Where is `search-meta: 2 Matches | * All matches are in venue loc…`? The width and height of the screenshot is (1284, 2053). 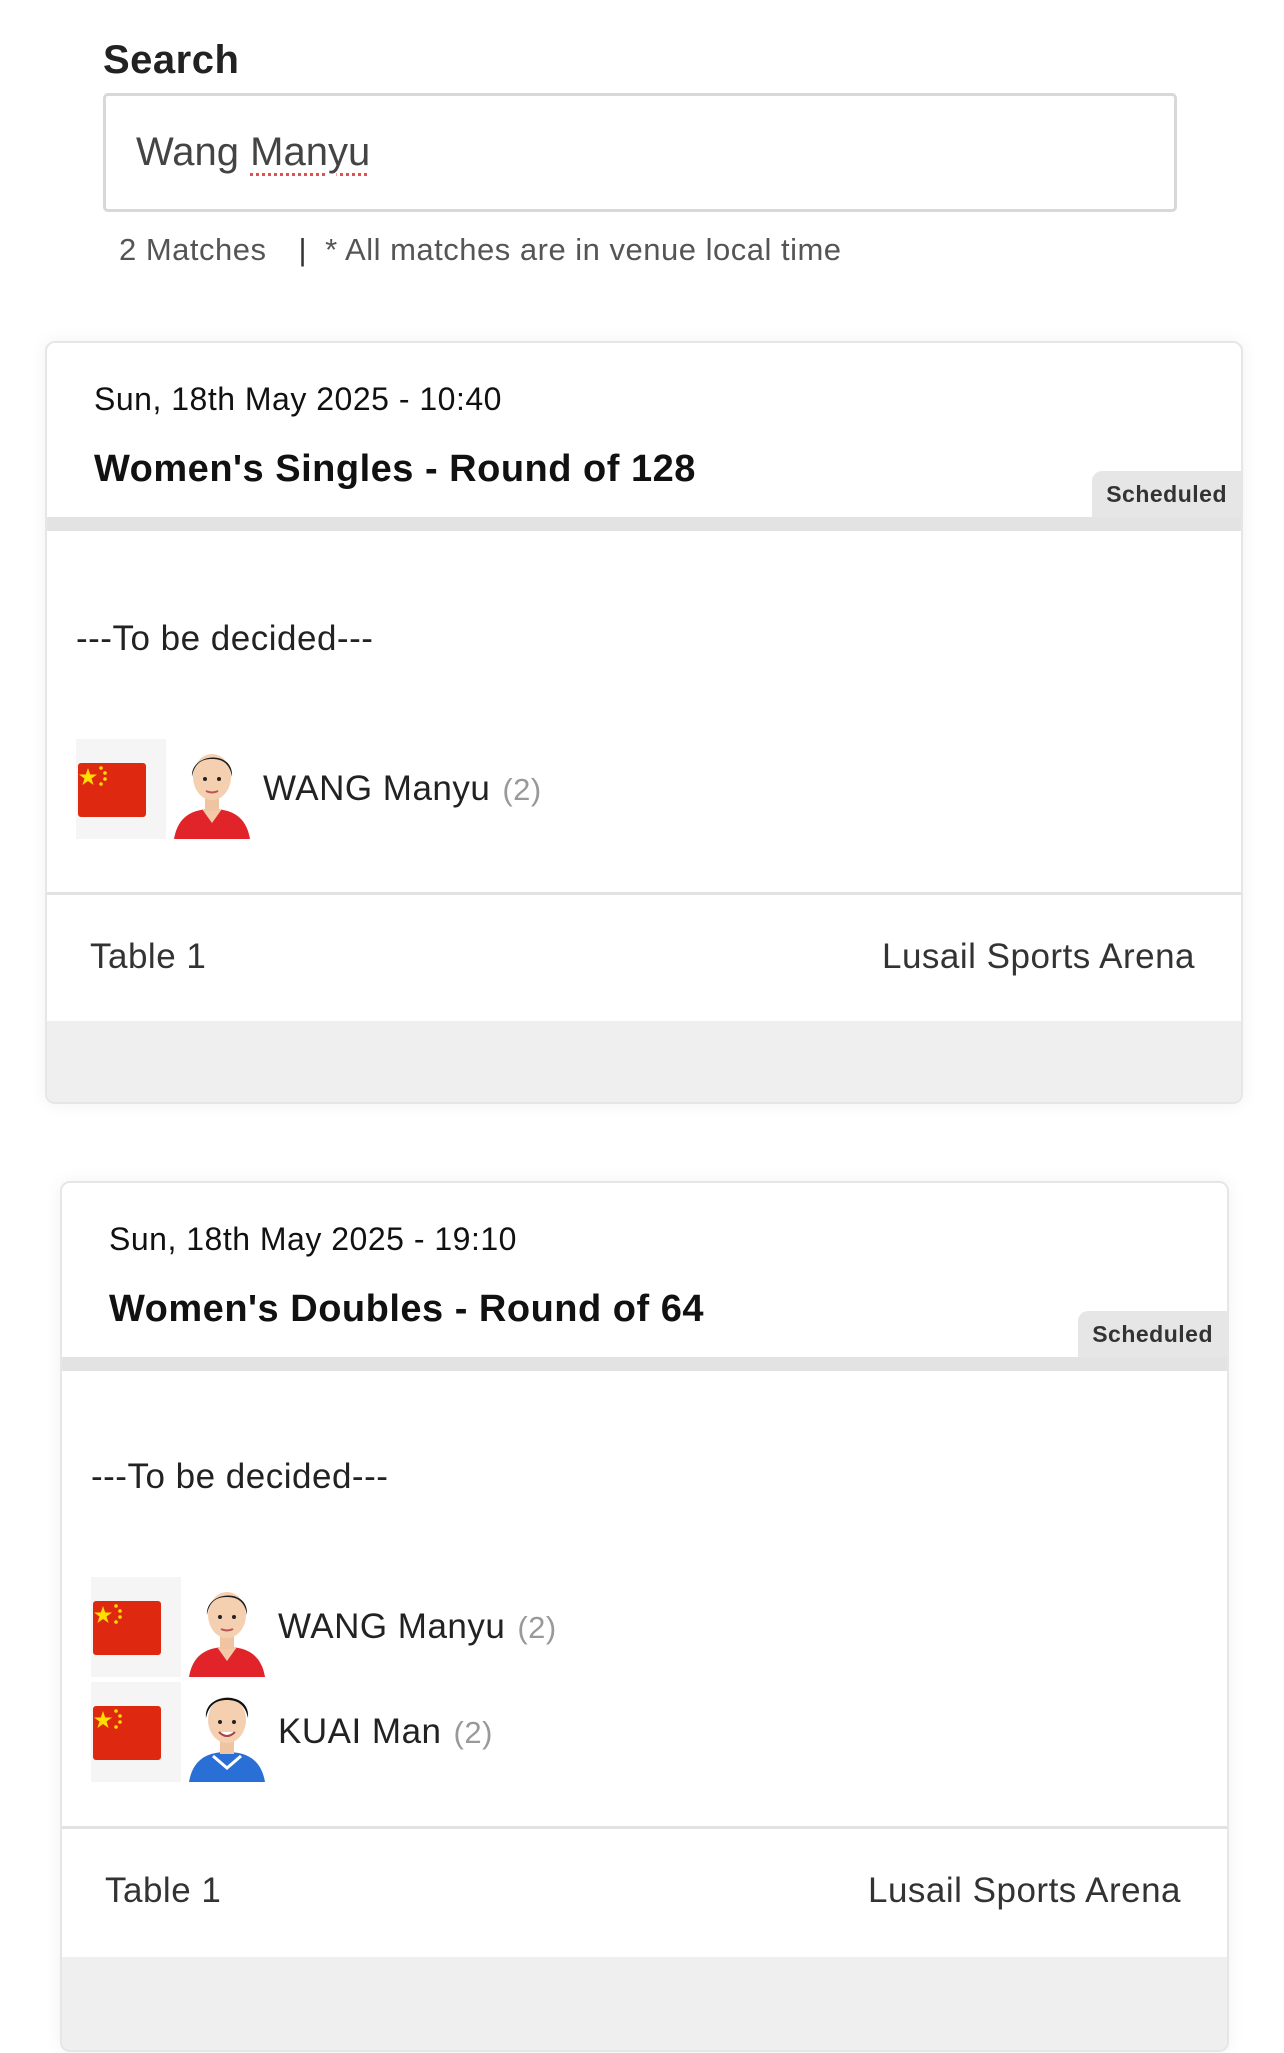 search-meta: 2 Matches | * All matches are in venue loc… is located at coordinates (480, 250).